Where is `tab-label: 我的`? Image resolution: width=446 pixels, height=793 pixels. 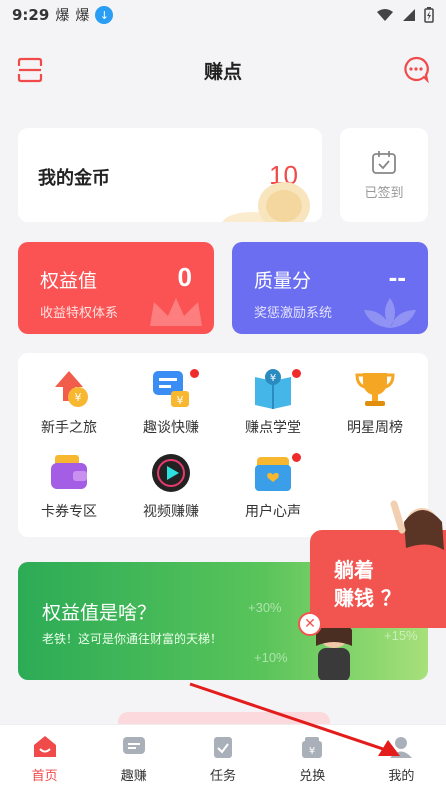
tab-label: 我的 is located at coordinates (401, 776).